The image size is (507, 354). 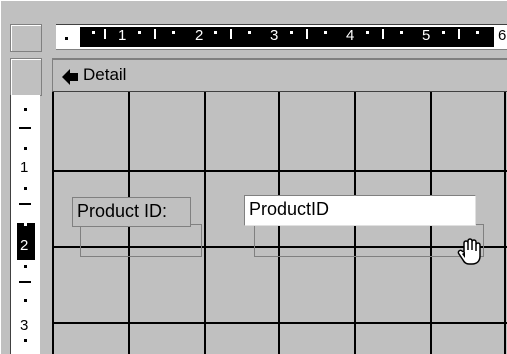 I want to click on ruler-number-4: 4, so click(x=350, y=35).